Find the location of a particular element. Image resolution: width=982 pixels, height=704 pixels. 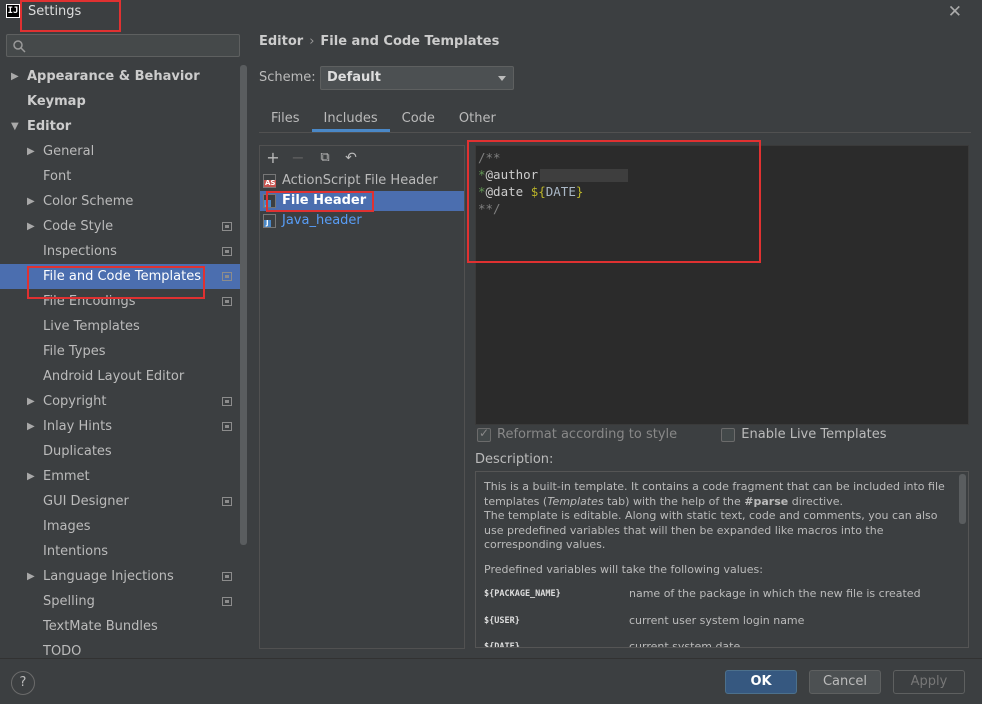

sidebar-item-images: Images is located at coordinates (120, 526).